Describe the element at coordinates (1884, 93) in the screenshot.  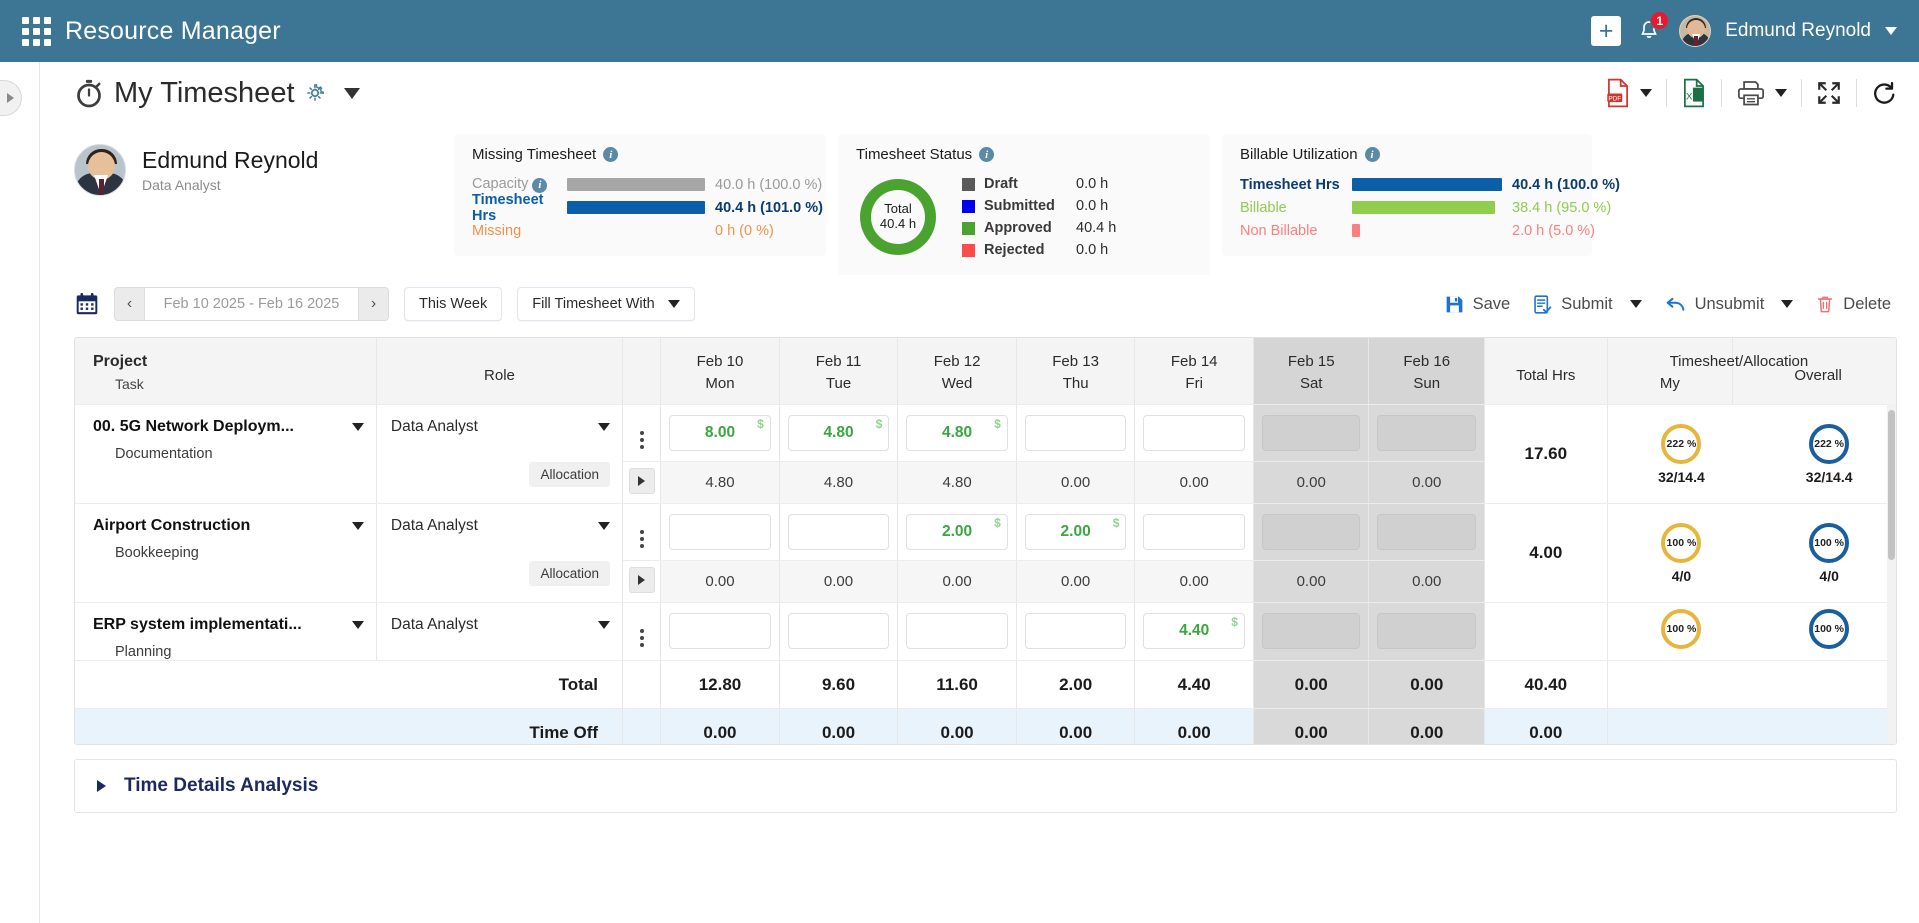
I see `refresh-button` at that location.